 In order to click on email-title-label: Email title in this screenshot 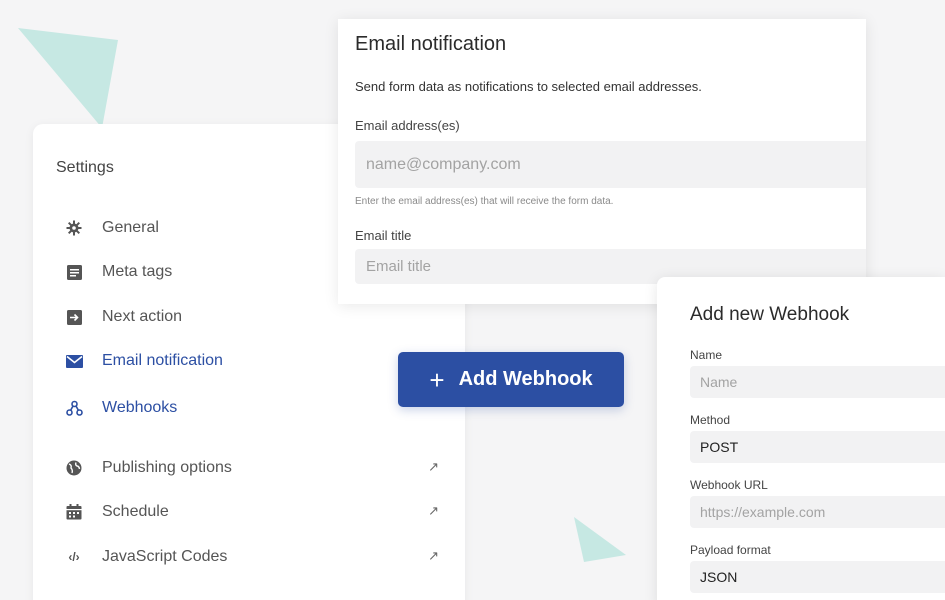, I will do `click(383, 235)`.